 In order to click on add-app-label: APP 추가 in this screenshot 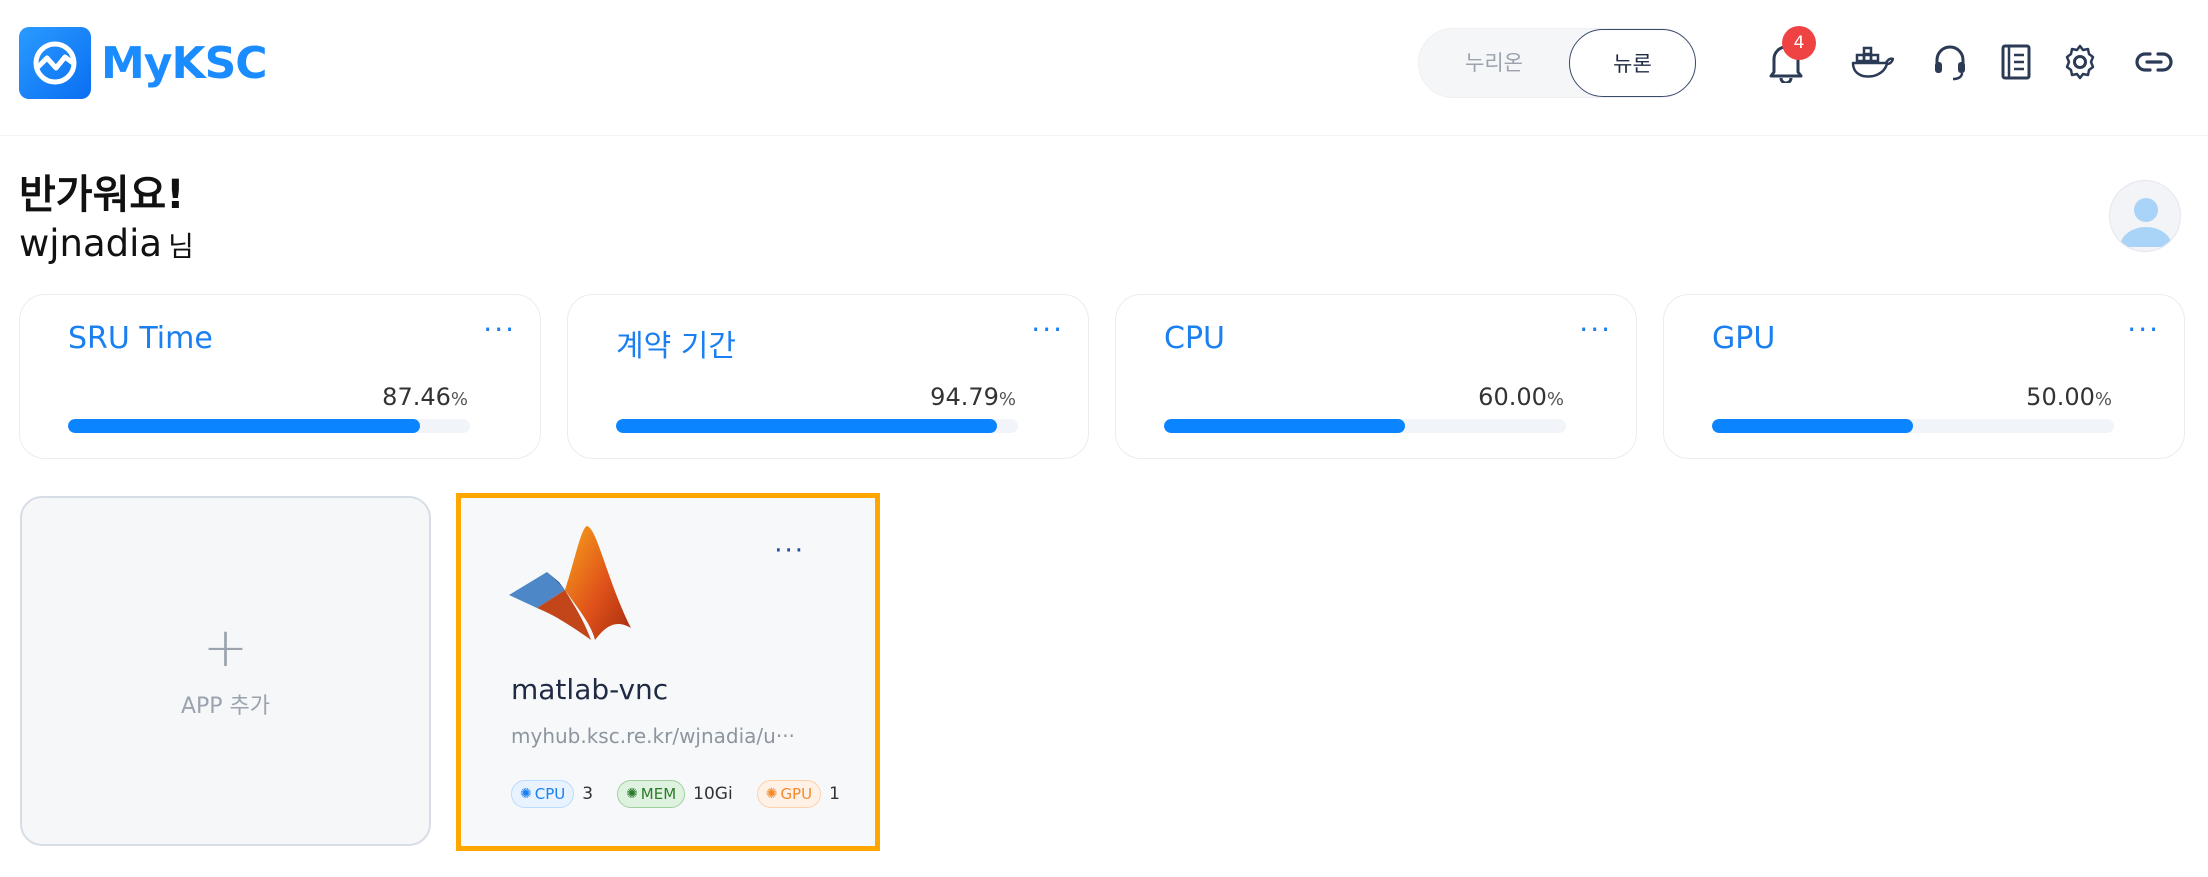, I will do `click(225, 706)`.